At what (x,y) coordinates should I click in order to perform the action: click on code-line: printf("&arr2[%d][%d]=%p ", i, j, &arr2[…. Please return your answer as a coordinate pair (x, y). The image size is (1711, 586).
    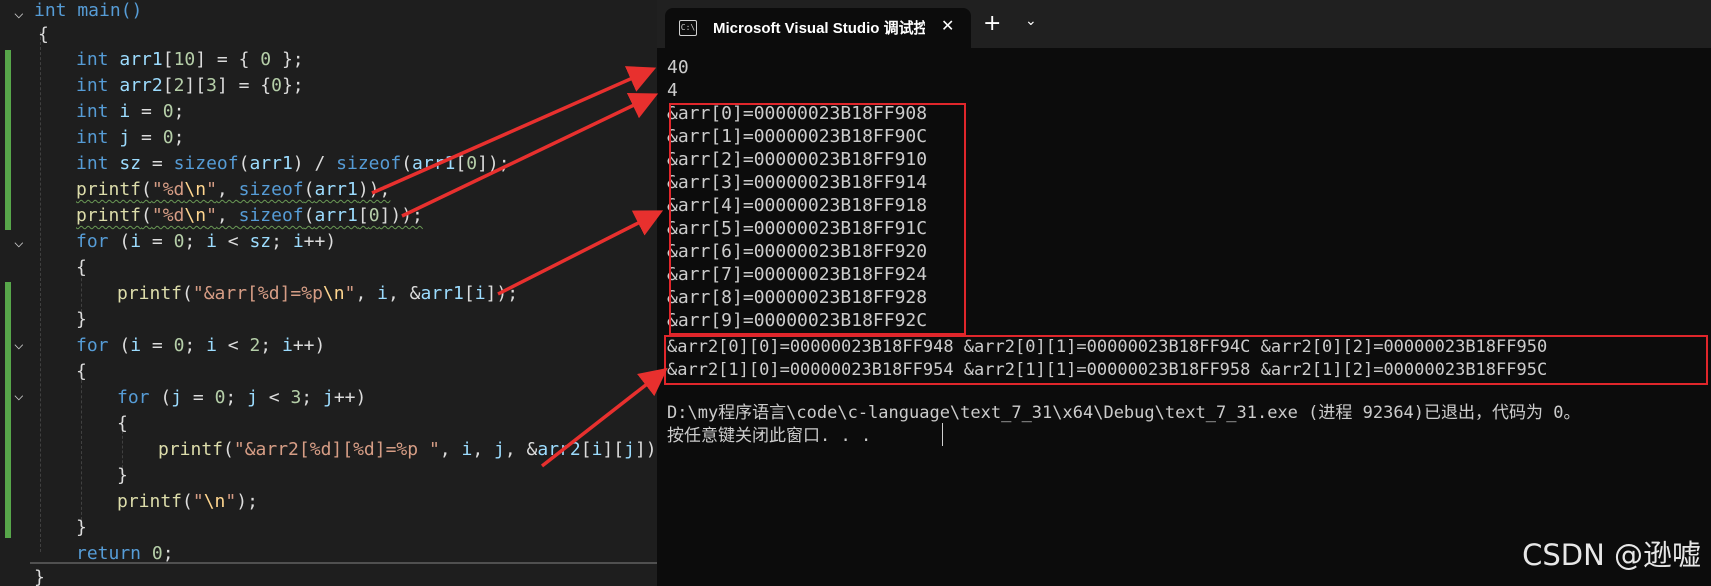
    Looking at the image, I should click on (407, 449).